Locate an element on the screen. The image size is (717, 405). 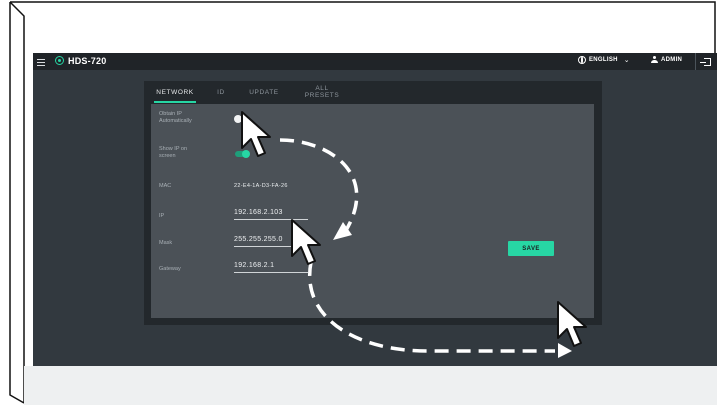
mac-value: 22-E4-1A-D3-FA-26 is located at coordinates (261, 186).